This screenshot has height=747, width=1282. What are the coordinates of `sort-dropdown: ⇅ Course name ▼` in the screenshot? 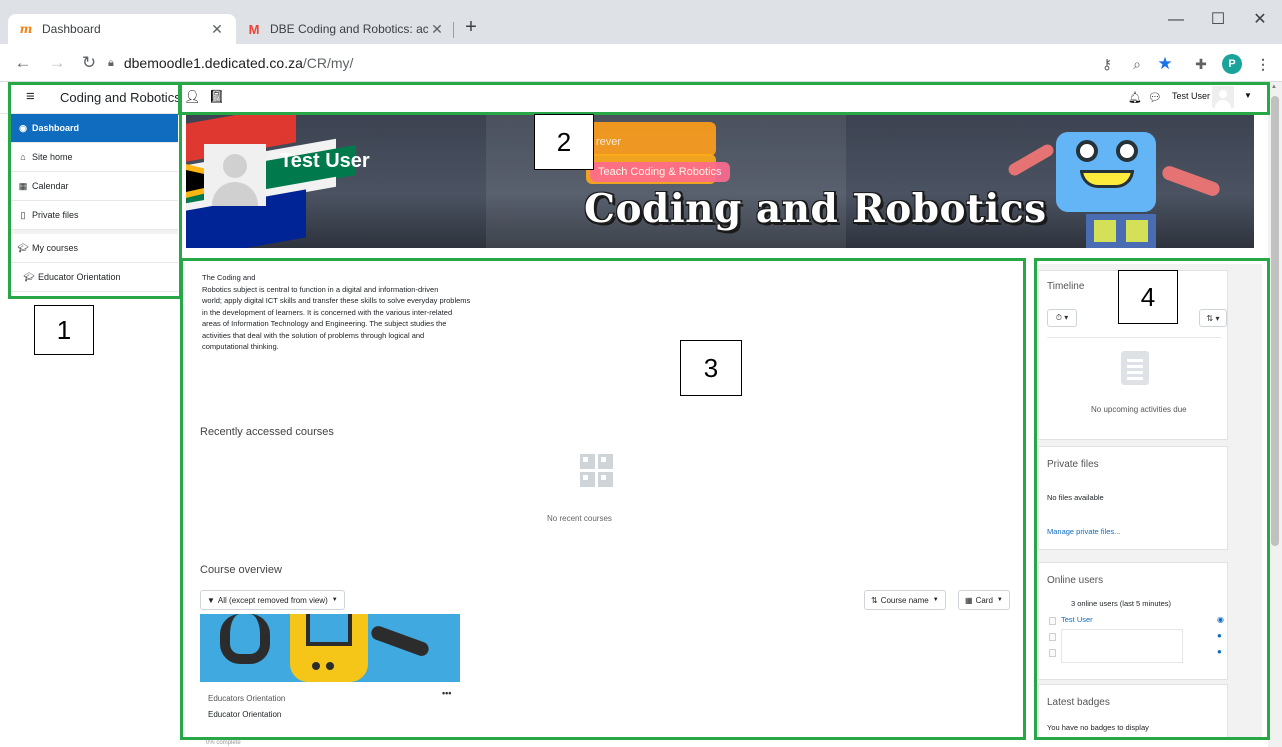 It's located at (905, 600).